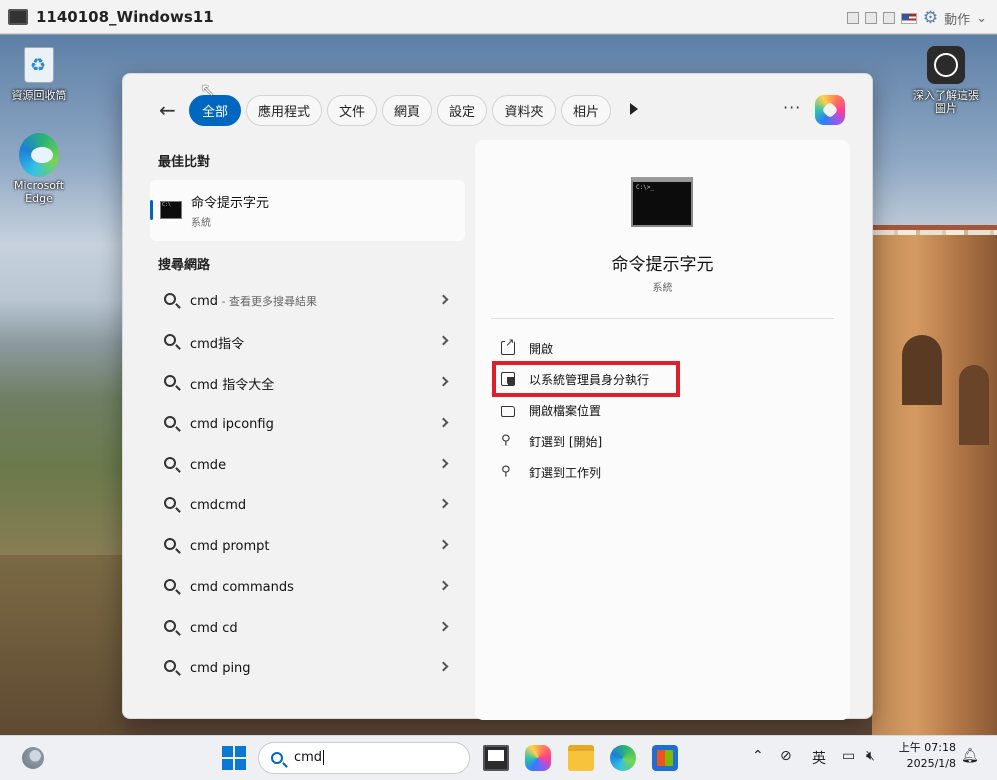 The image size is (997, 780). Describe the element at coordinates (908, 18) in the screenshot. I see `keyboard-layout-flag-icon` at that location.